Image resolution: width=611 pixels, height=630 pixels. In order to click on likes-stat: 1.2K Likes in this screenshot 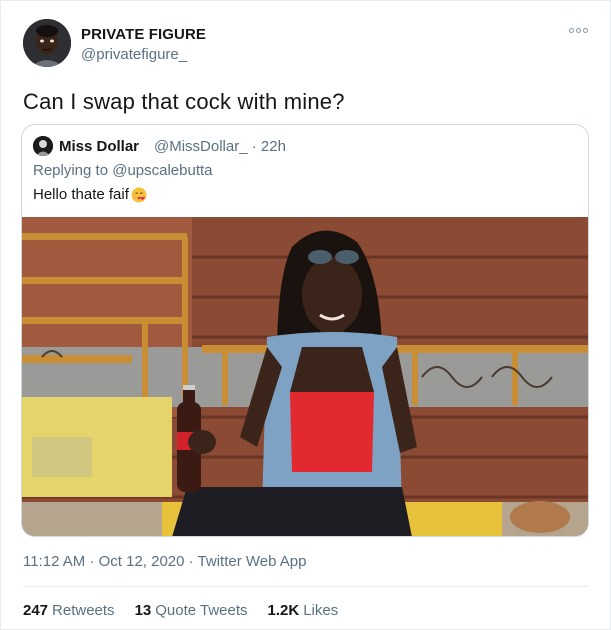, I will do `click(303, 610)`.